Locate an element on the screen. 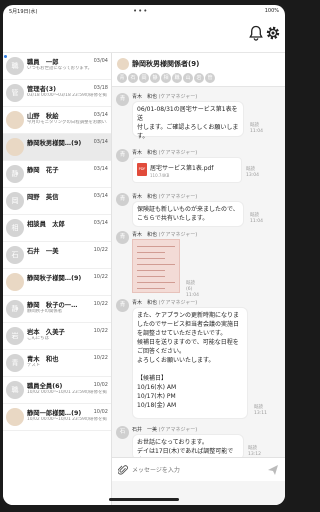 The image size is (320, 512). sender-name: 石井 一美 (ケアマネジャー) is located at coordinates (164, 429).